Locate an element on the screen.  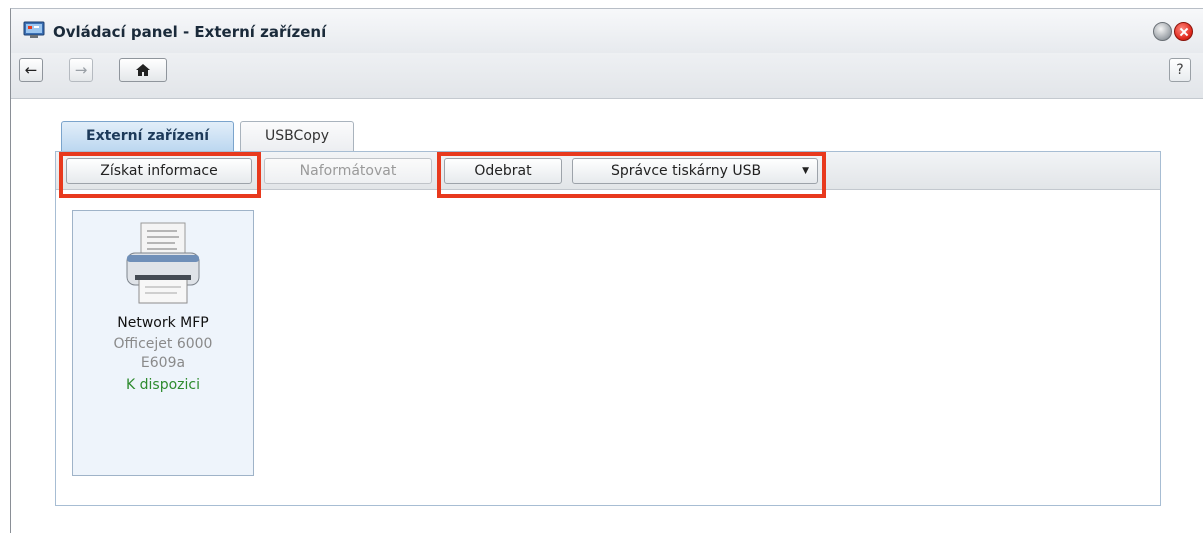
close-button is located at coordinates (1183, 31).